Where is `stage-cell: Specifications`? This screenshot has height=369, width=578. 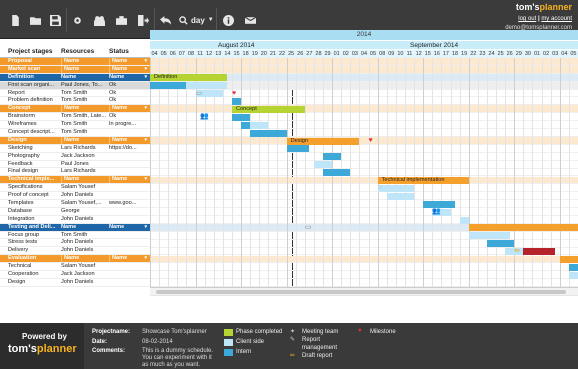 stage-cell: Specifications is located at coordinates (34, 187).